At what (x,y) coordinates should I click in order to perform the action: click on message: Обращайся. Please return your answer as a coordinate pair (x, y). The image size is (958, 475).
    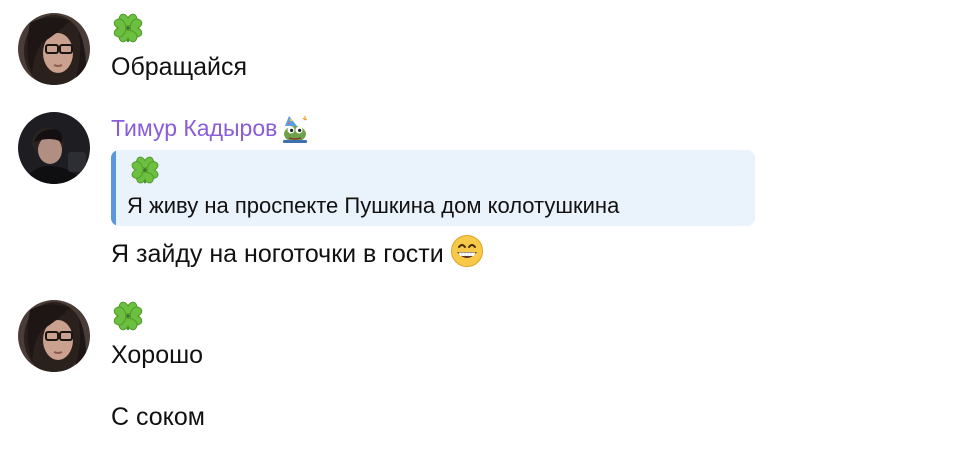
    Looking at the image, I should click on (514, 46).